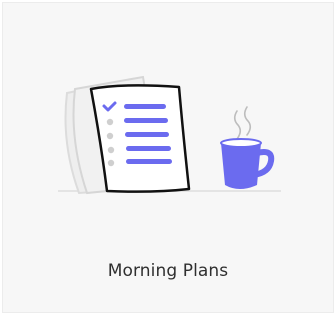 The height and width of the screenshot is (315, 336). What do you see at coordinates (242, 123) in the screenshot?
I see `steam-icon` at bounding box center [242, 123].